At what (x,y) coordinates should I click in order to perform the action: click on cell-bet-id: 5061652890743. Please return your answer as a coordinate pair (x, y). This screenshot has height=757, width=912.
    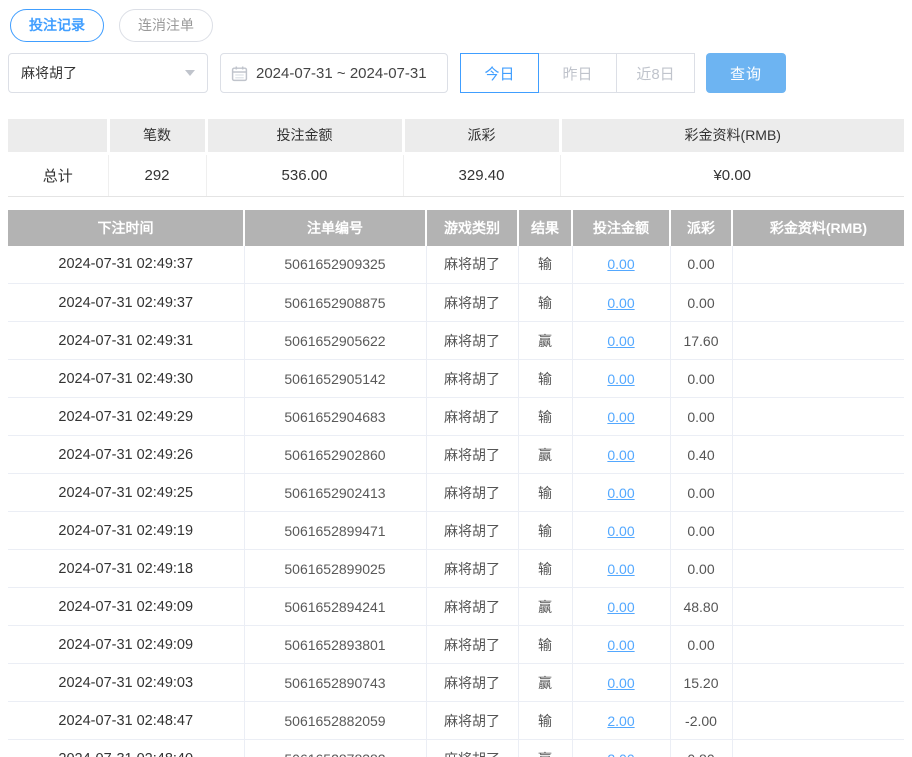
    Looking at the image, I should click on (334, 682).